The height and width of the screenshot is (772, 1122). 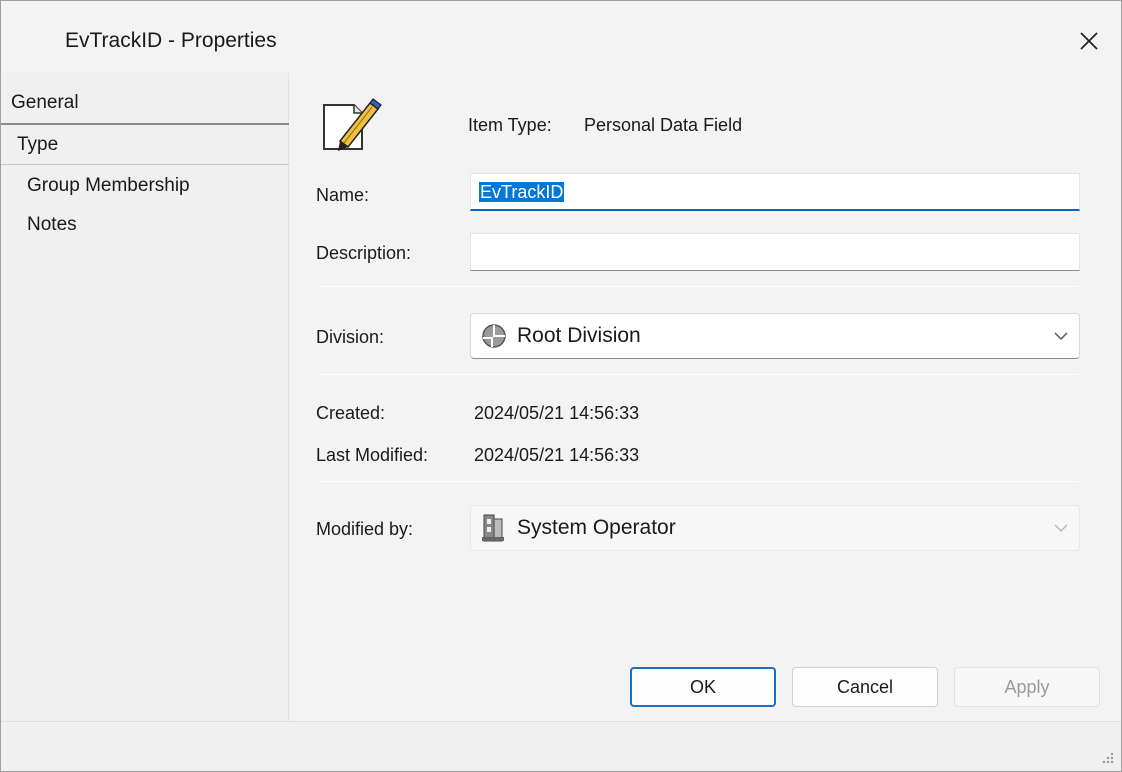 What do you see at coordinates (579, 335) in the screenshot?
I see `division-select-value: Root Division` at bounding box center [579, 335].